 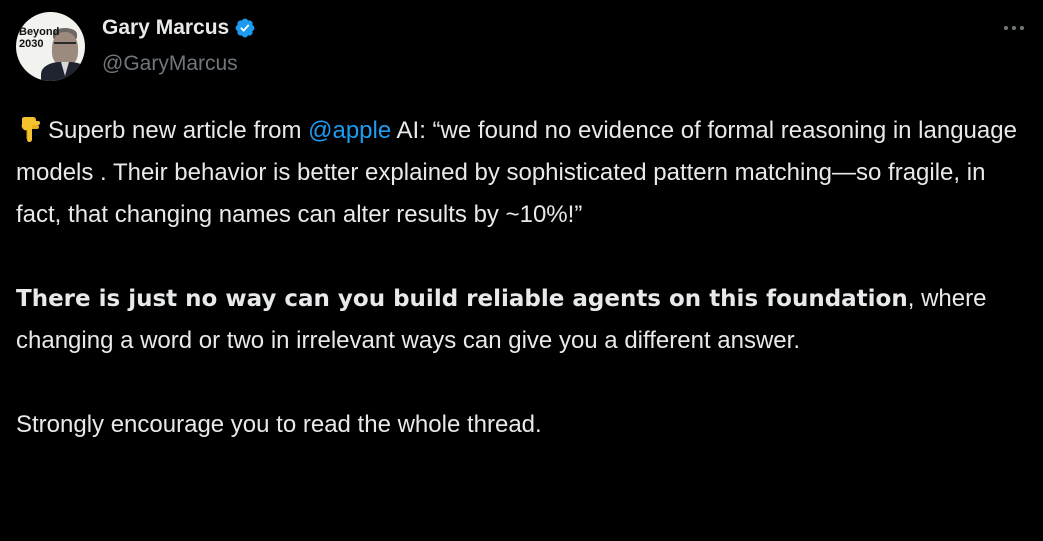 I want to click on more-dots-glyph, so click(x=1014, y=28).